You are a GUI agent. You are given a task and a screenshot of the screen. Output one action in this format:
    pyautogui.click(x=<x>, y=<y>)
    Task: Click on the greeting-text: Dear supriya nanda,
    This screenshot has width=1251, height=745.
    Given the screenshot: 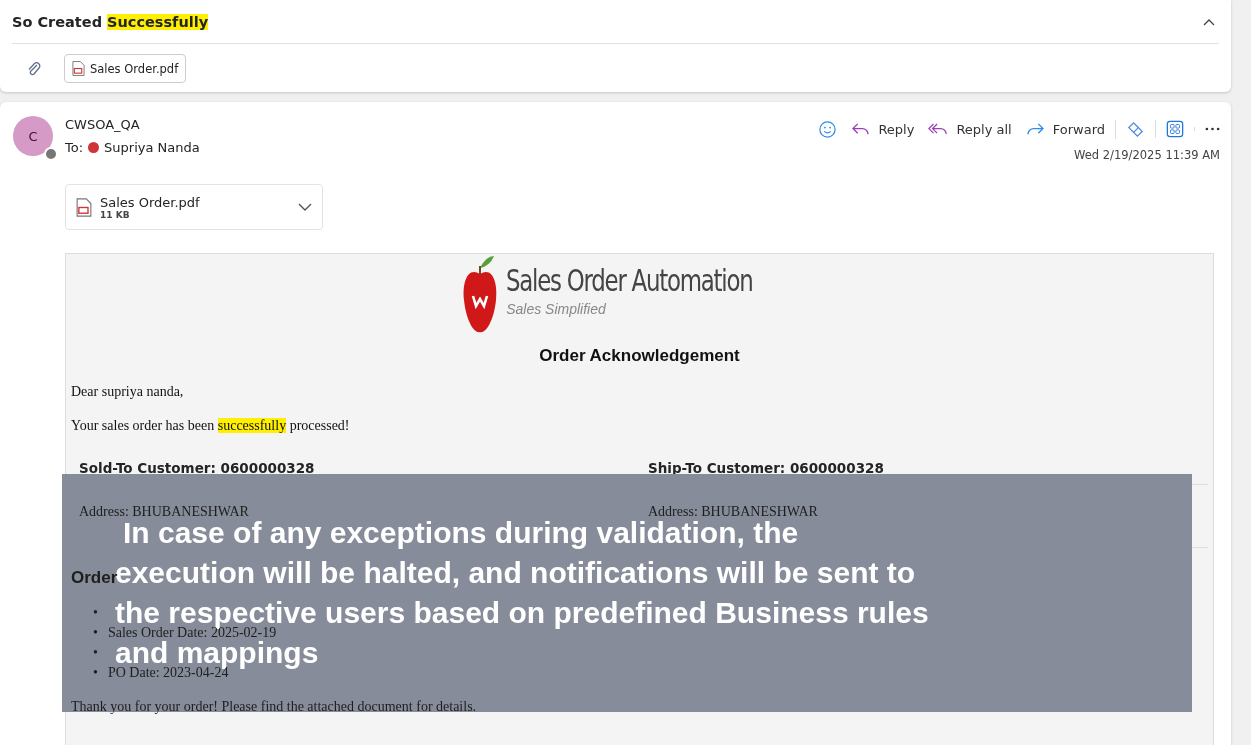 What is the action you would take?
    pyautogui.click(x=128, y=392)
    